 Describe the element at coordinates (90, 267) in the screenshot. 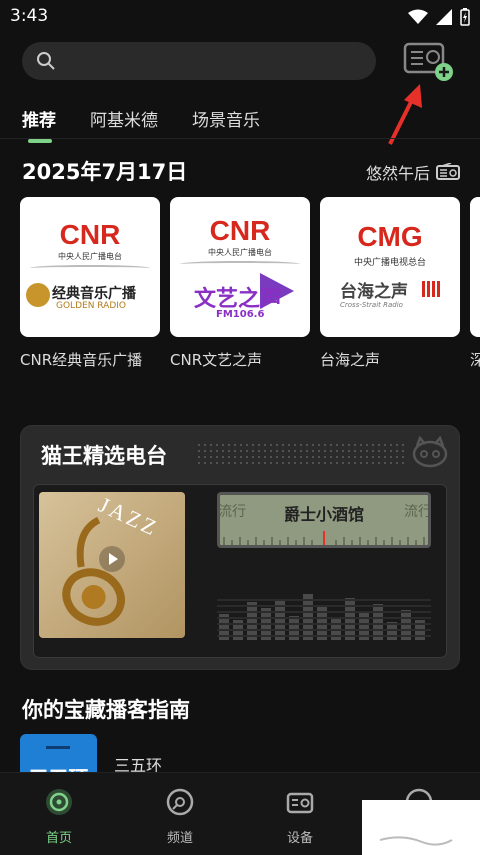

I see `station-logo: CNR 中央人民广播电台 经典音乐广播 GOLDEN RADIO` at that location.